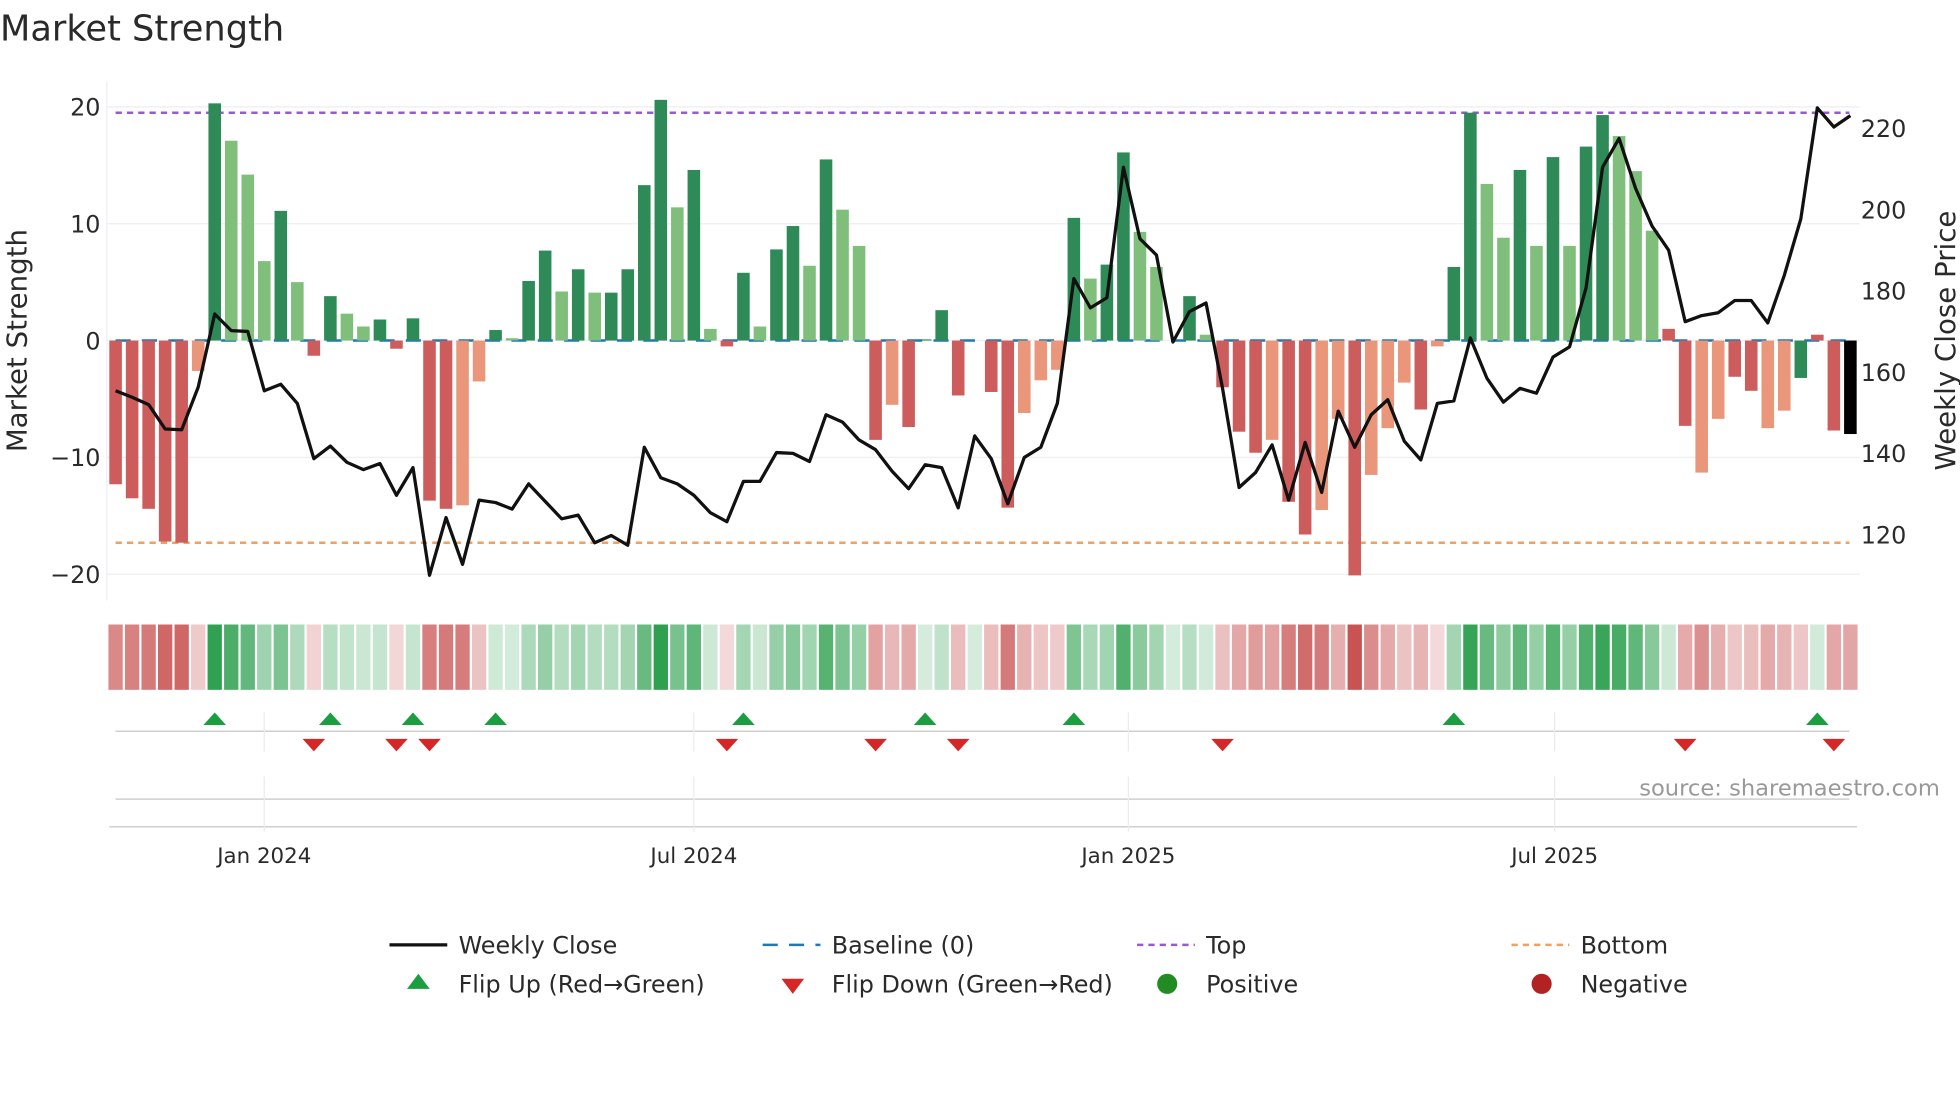 The width and height of the screenshot is (1960, 1102). What do you see at coordinates (1167, 983) in the screenshot?
I see `legend-positive-icon` at bounding box center [1167, 983].